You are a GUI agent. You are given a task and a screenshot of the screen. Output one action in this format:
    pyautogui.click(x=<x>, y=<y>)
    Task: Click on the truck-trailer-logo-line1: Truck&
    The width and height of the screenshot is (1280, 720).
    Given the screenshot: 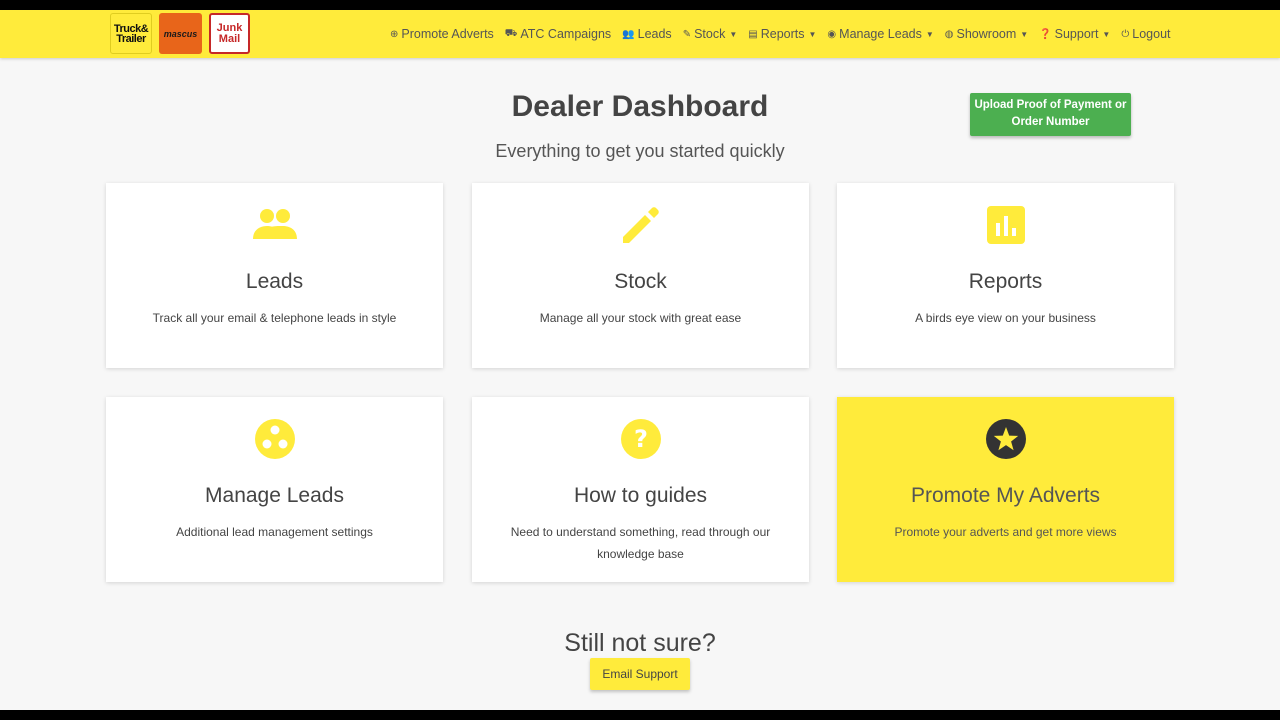 What is the action you would take?
    pyautogui.click(x=131, y=28)
    